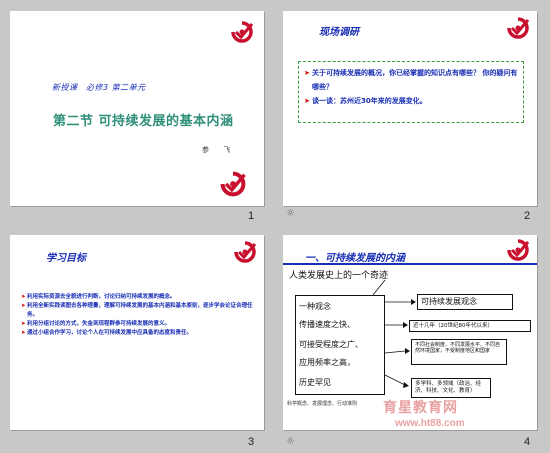 The height and width of the screenshot is (453, 550). What do you see at coordinates (143, 121) in the screenshot?
I see `slide-title: 第二节 可持续发展的基本内涵` at bounding box center [143, 121].